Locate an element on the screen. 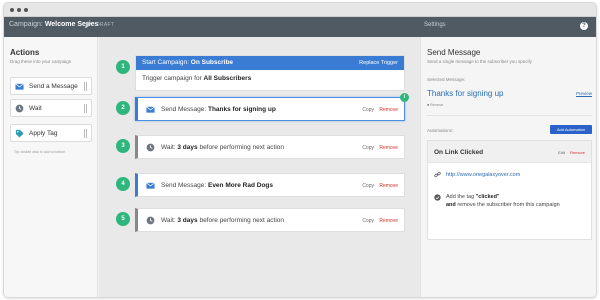 The image size is (600, 300). replace-trigger-link: Replace Trigger is located at coordinates (378, 63).